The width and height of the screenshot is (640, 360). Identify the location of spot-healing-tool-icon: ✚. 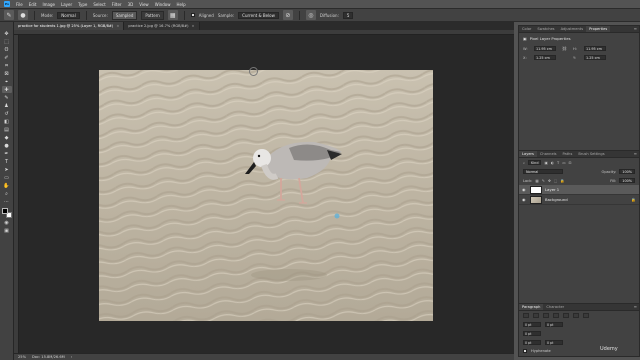
(6, 89).